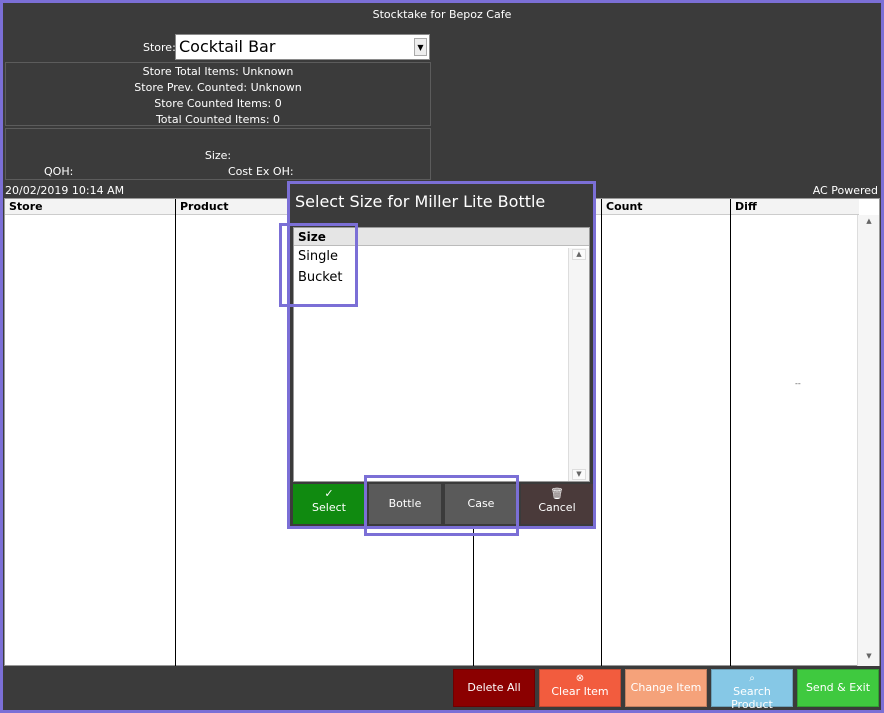 The image size is (884, 713). What do you see at coordinates (218, 103) in the screenshot?
I see `store-counted-items: Store Counted Items: 0` at bounding box center [218, 103].